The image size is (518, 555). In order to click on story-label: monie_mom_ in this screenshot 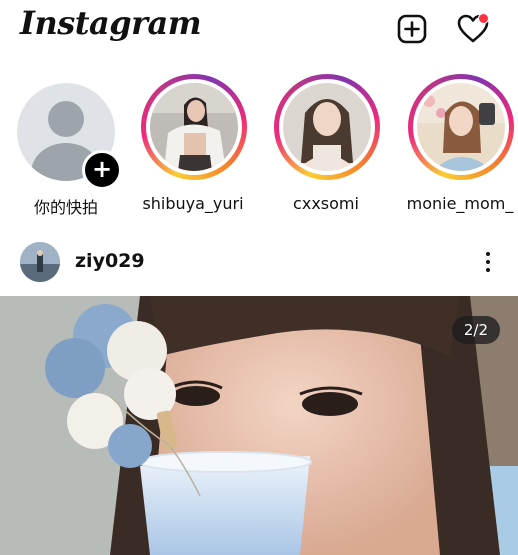, I will do `click(460, 203)`.